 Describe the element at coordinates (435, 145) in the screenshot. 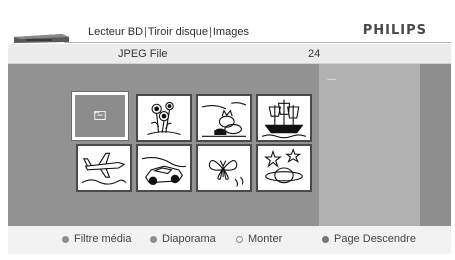

I see `right-strip` at that location.